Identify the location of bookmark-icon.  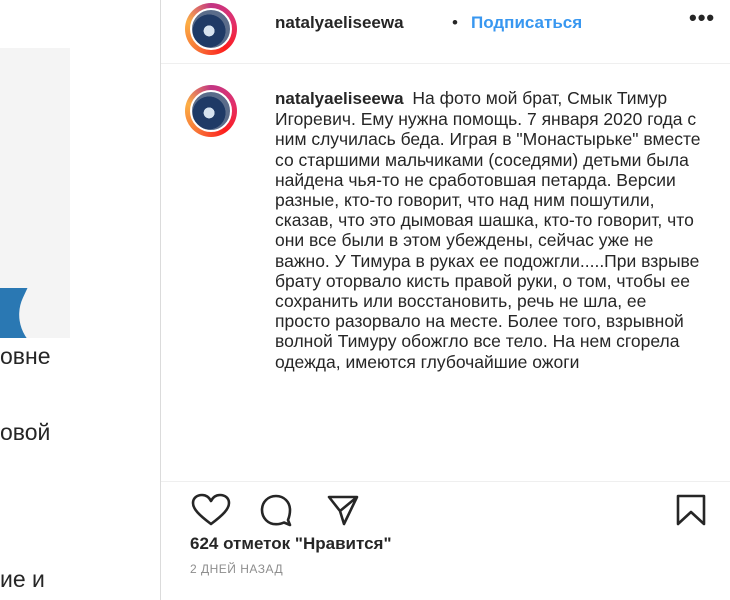
(691, 512).